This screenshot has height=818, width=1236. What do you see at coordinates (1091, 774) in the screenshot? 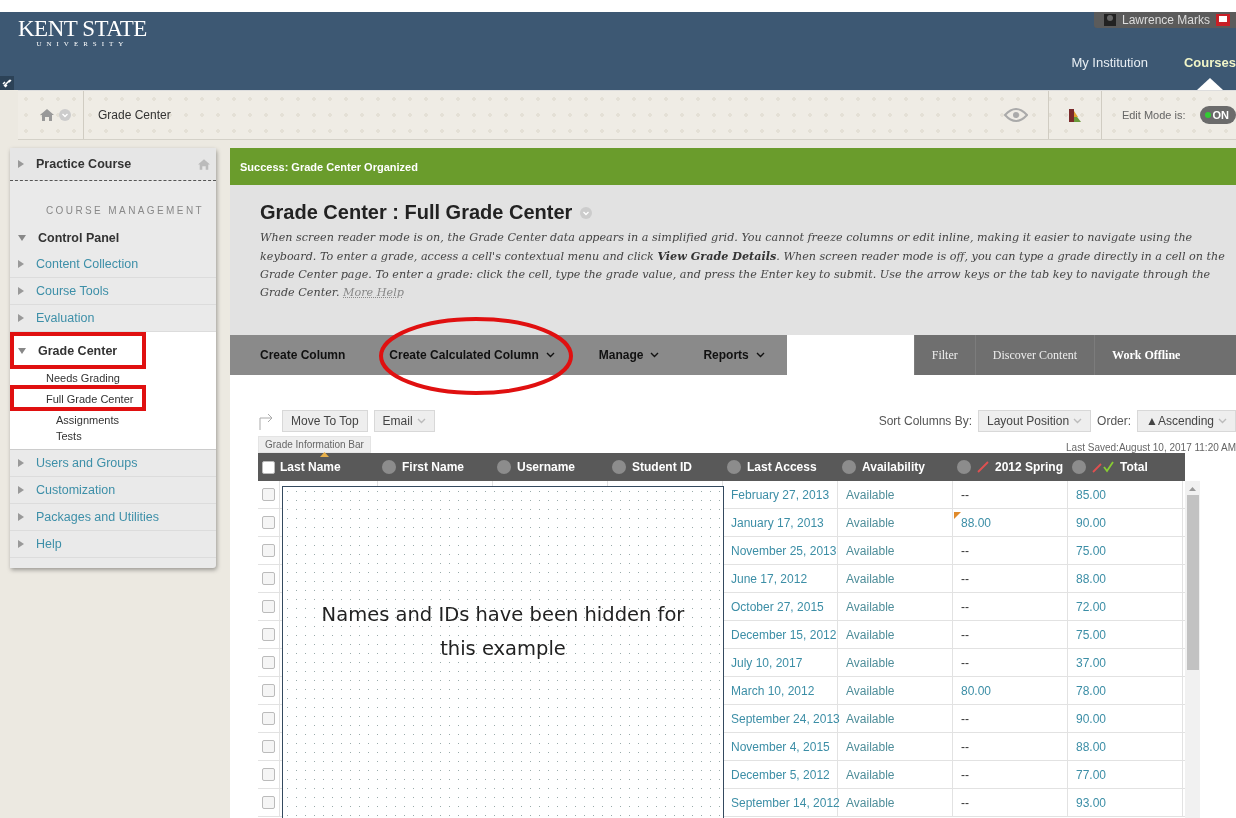
I see `table-cell: 77.00` at bounding box center [1091, 774].